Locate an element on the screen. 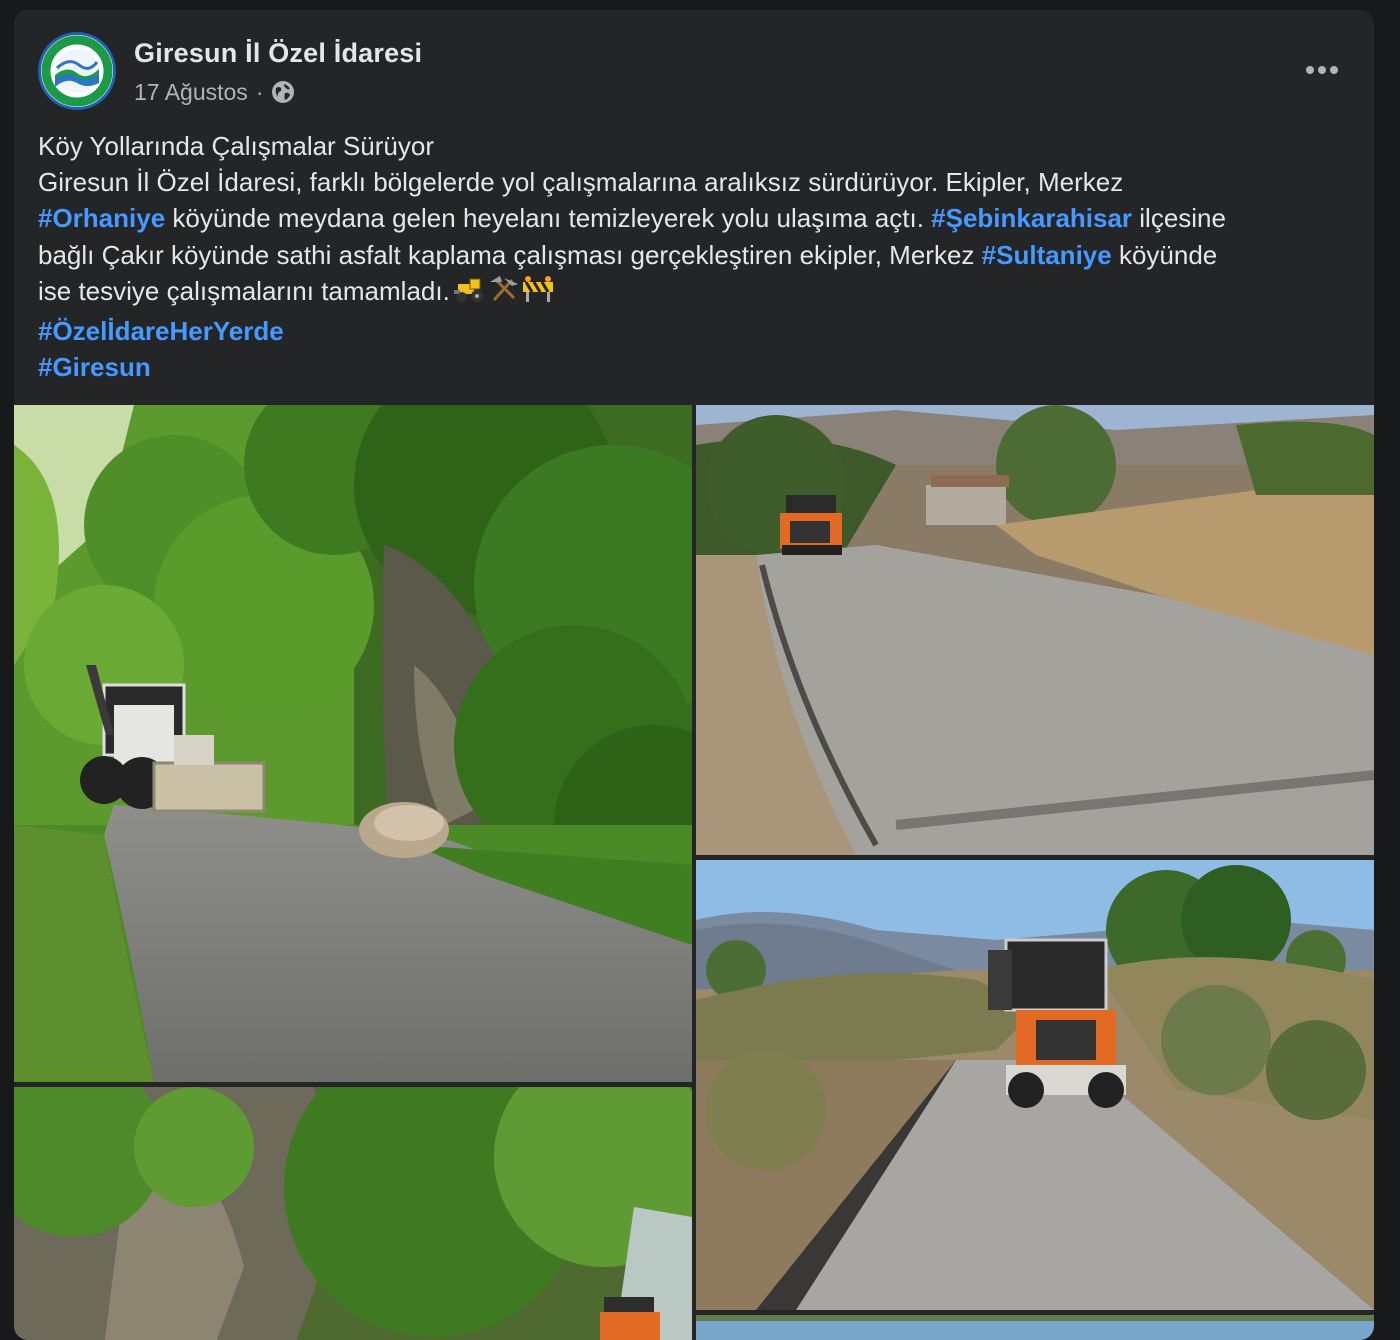  post-text-line-7: #Giresun is located at coordinates (698, 367).